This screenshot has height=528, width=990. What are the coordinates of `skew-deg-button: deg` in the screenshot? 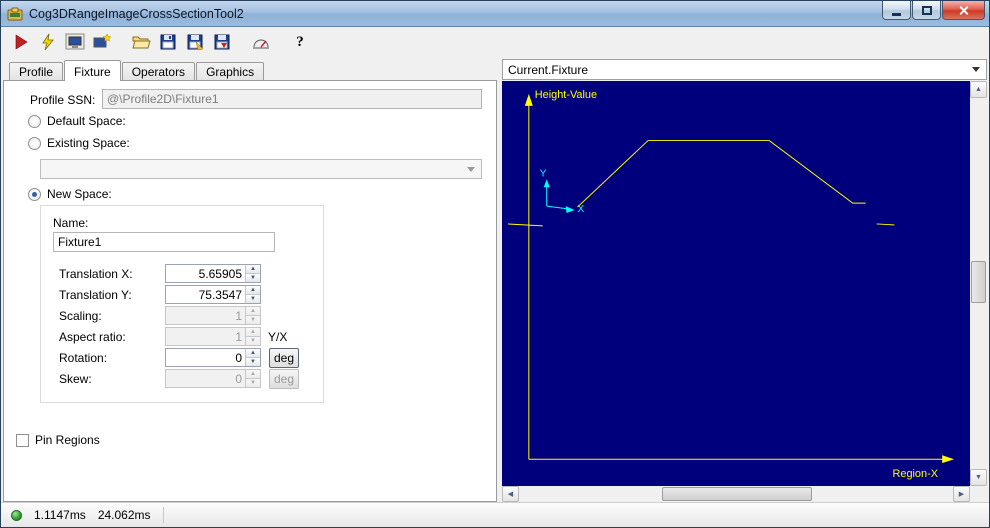 It's located at (284, 379).